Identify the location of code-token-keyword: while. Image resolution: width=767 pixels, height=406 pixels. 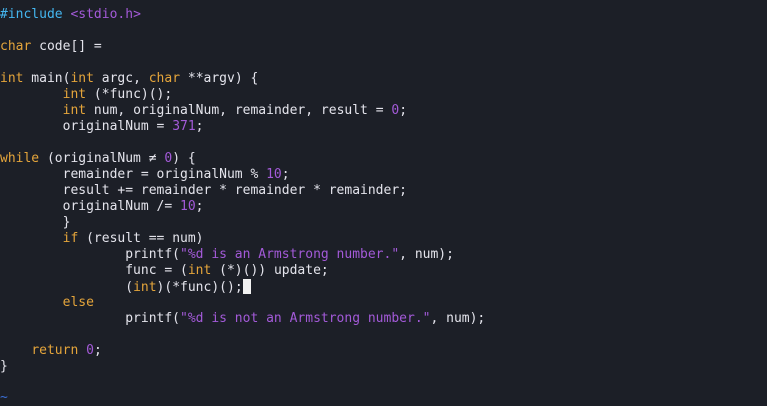
(20, 158).